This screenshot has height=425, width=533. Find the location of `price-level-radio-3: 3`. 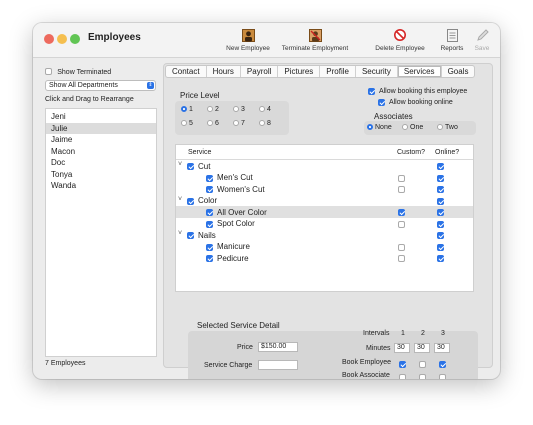

price-level-radio-3: 3 is located at coordinates (239, 109).